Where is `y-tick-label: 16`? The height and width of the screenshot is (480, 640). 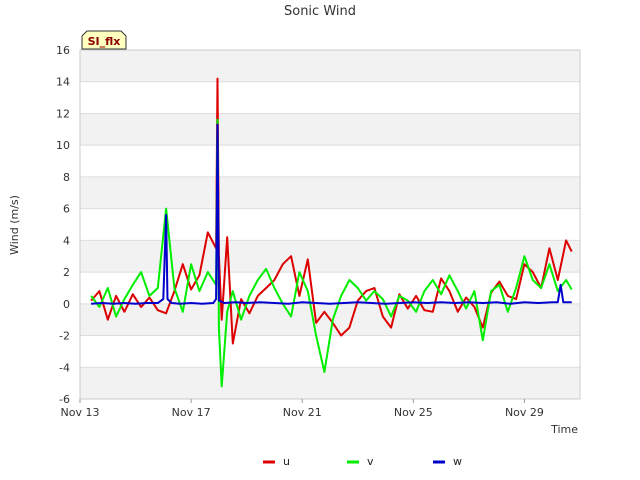 y-tick-label: 16 is located at coordinates (63, 50).